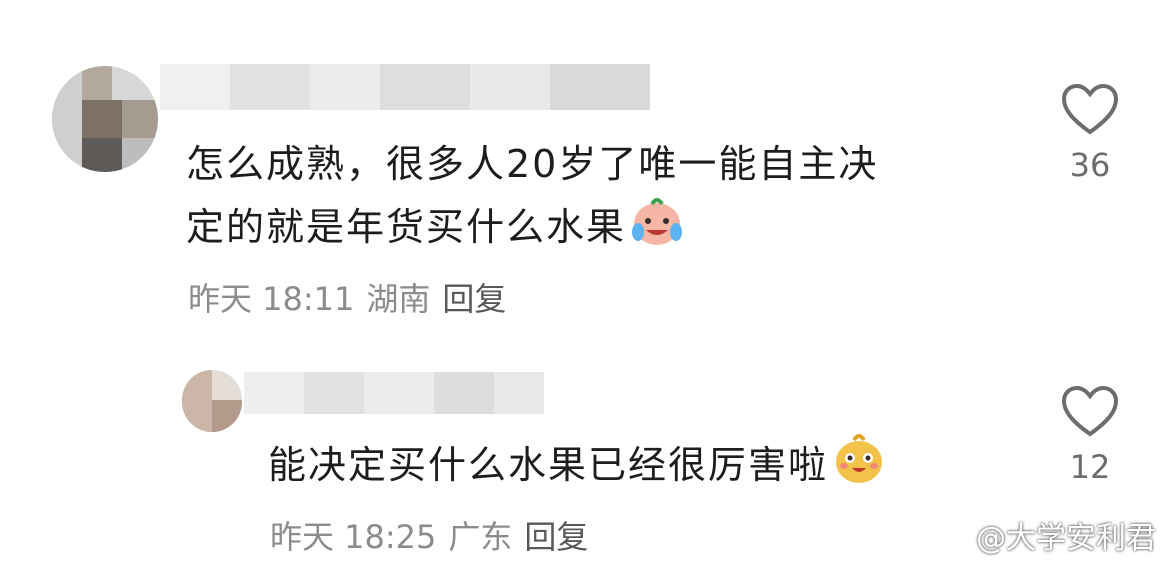 The height and width of the screenshot is (571, 1170). I want to click on like-count: 36, so click(1090, 165).